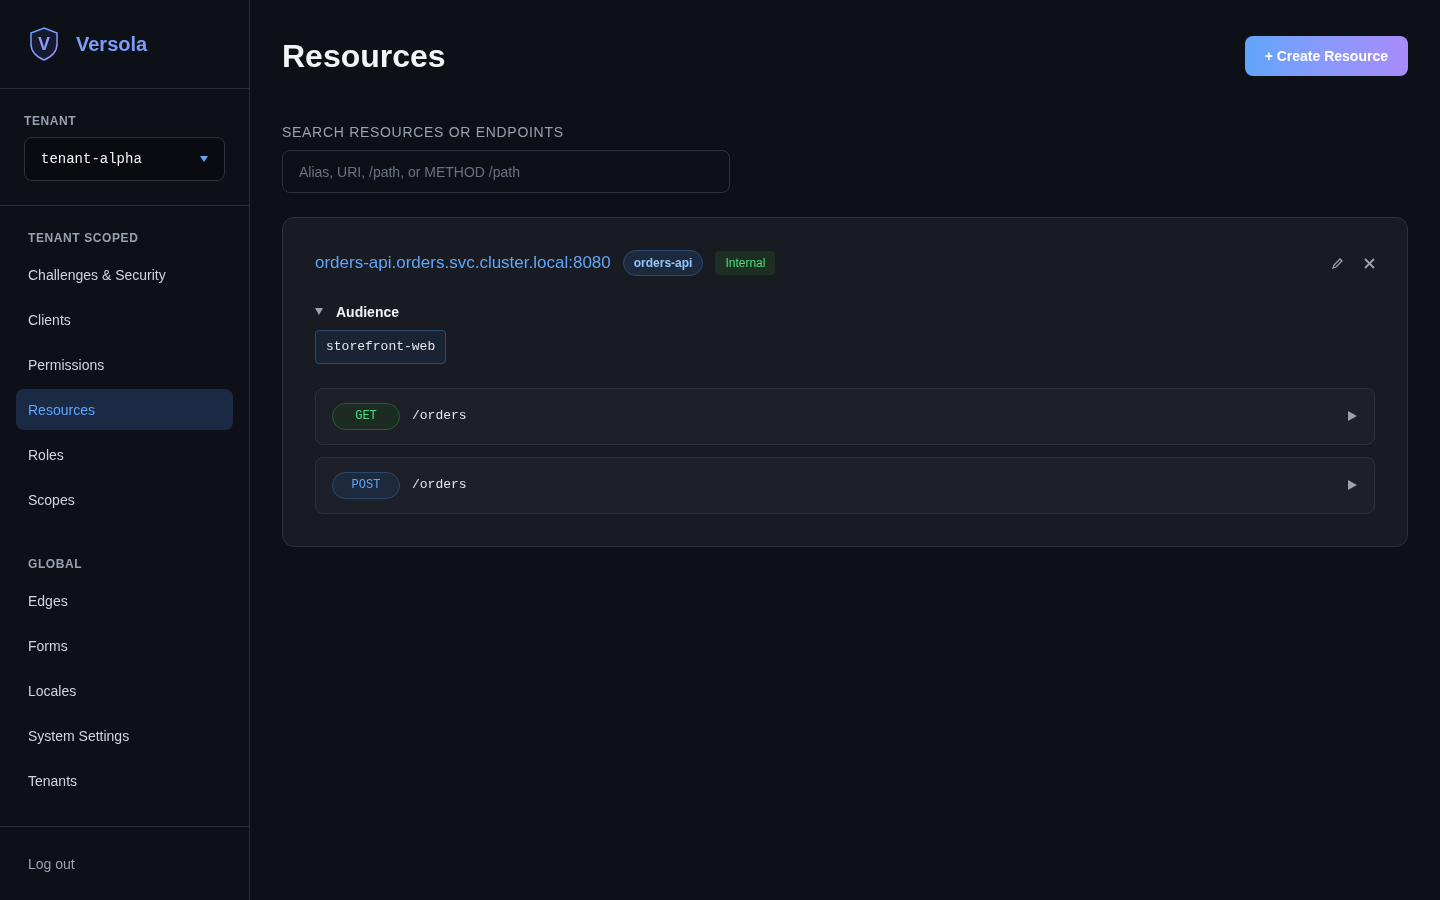  Describe the element at coordinates (319, 312) in the screenshot. I see `expand-toggle-icon` at that location.